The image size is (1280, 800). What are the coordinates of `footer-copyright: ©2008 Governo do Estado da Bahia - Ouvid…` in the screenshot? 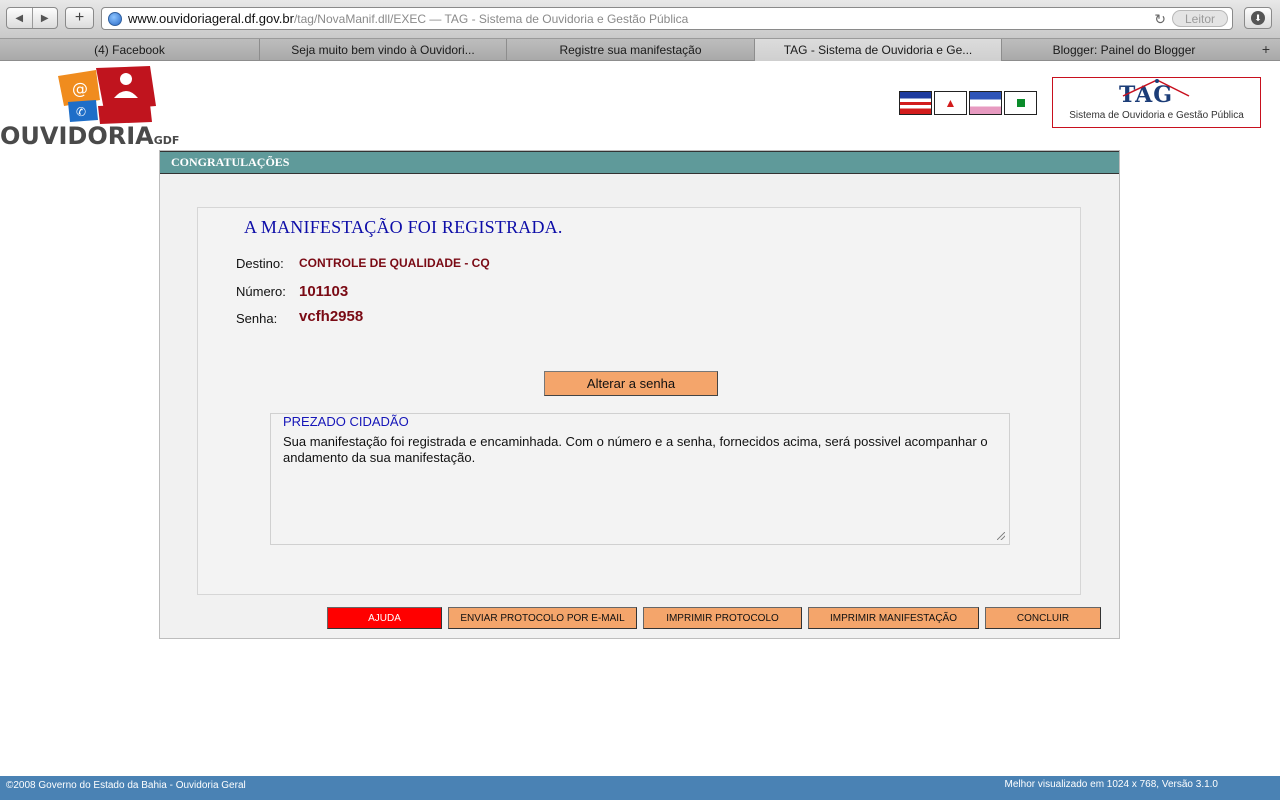 It's located at (126, 785).